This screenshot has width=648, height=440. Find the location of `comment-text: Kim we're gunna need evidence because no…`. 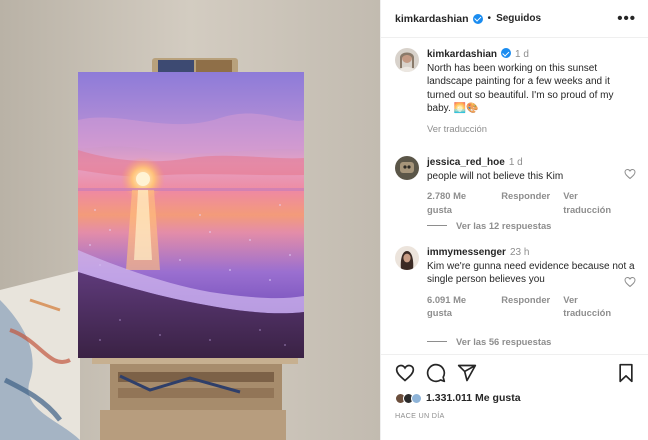

comment-text: Kim we're gunna need evidence because no… is located at coordinates (531, 273).